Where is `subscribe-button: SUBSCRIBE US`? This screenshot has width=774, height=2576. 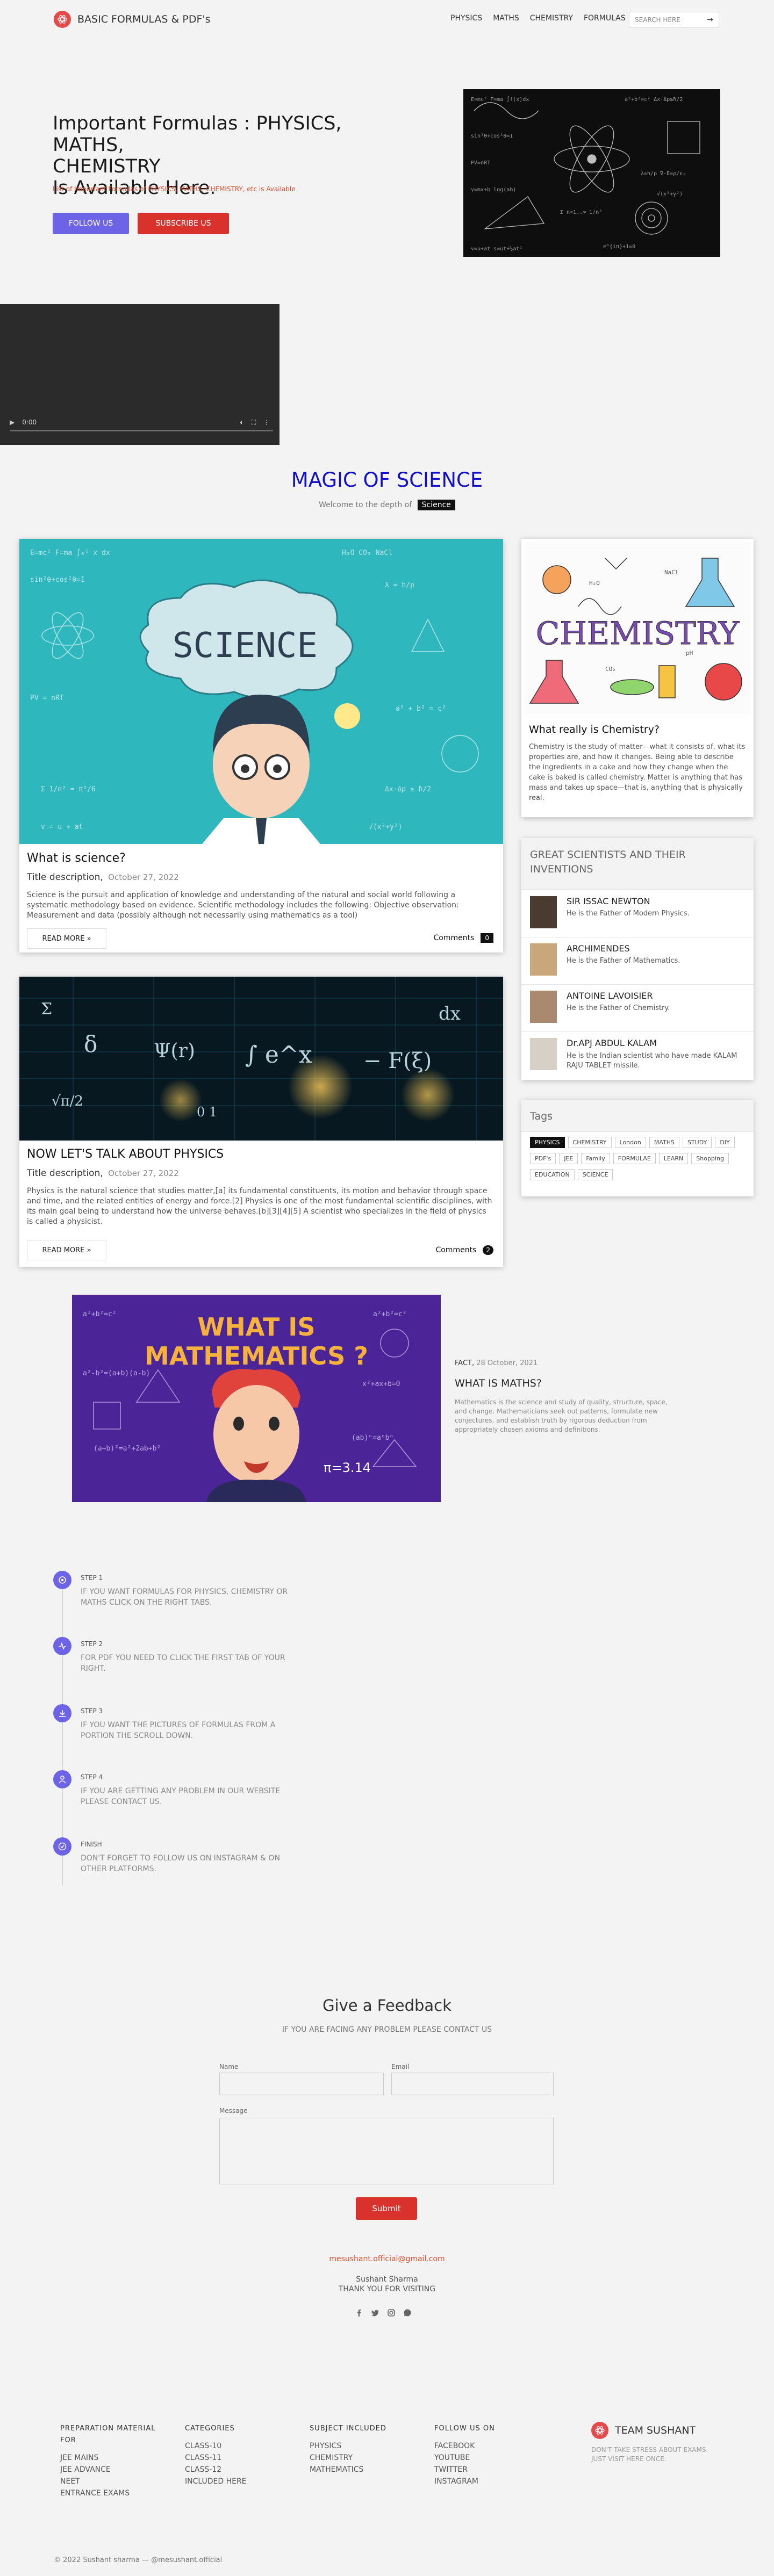
subscribe-button: SUBSCRIBE US is located at coordinates (183, 224).